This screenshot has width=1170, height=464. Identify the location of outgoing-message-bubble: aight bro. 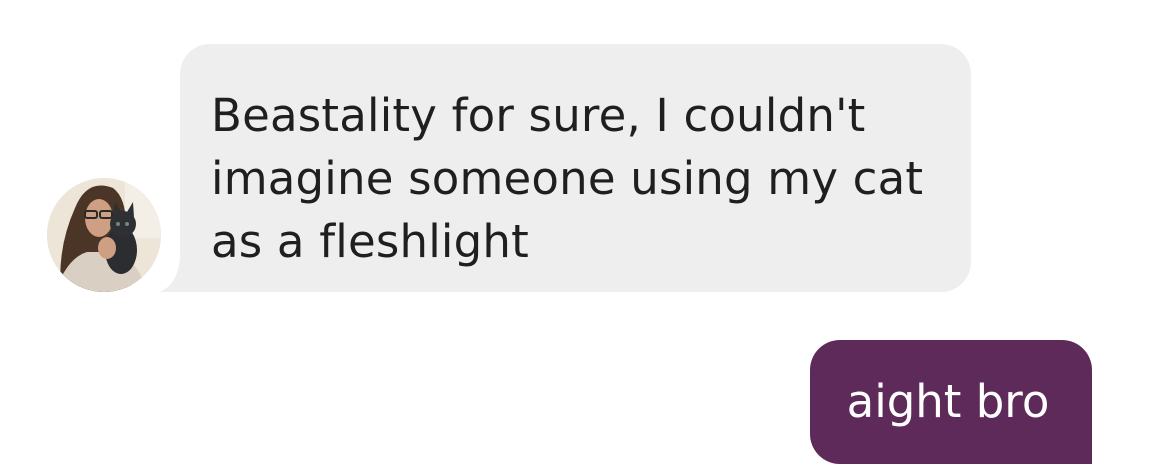
(951, 402).